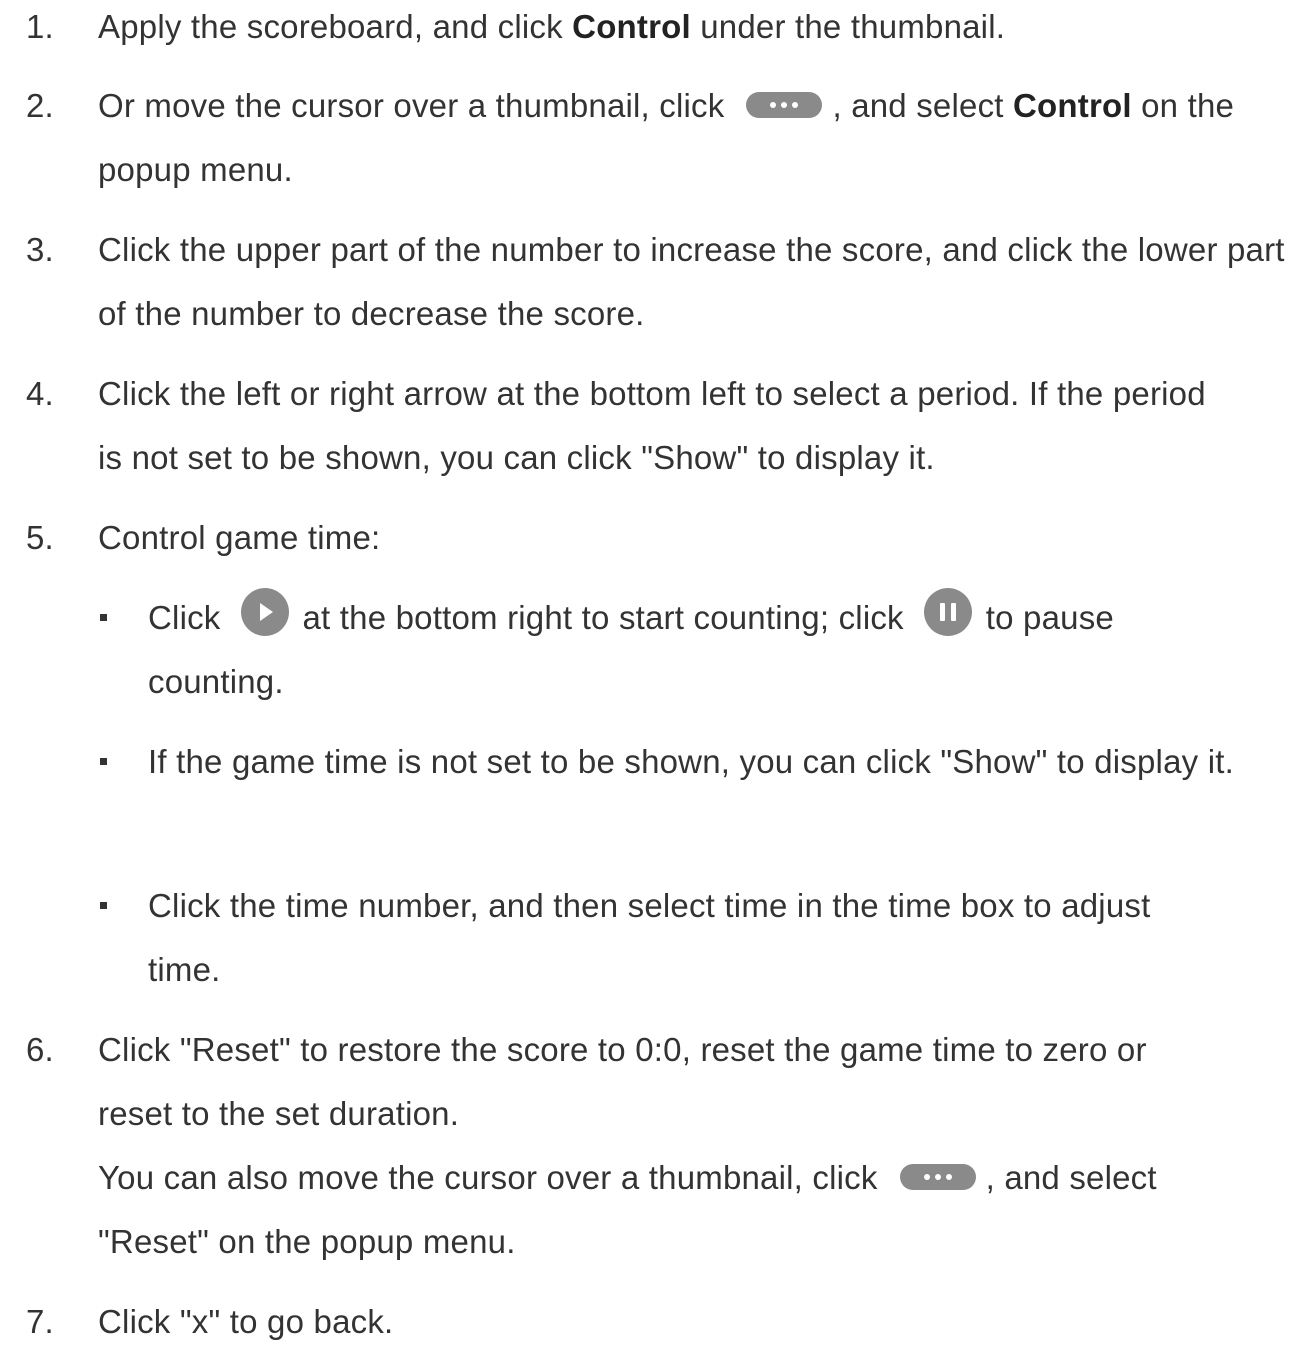 Image resolution: width=1315 pixels, height=1354 pixels. What do you see at coordinates (947, 612) in the screenshot?
I see `pause-icon` at bounding box center [947, 612].